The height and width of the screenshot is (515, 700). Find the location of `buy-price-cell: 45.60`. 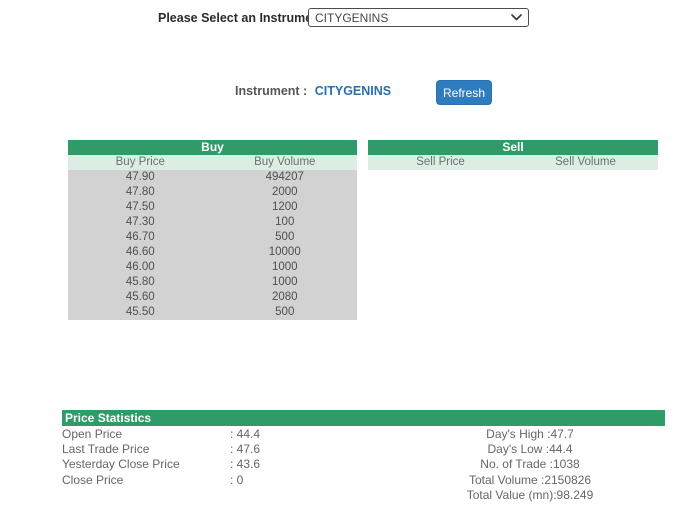

buy-price-cell: 45.60 is located at coordinates (140, 297).